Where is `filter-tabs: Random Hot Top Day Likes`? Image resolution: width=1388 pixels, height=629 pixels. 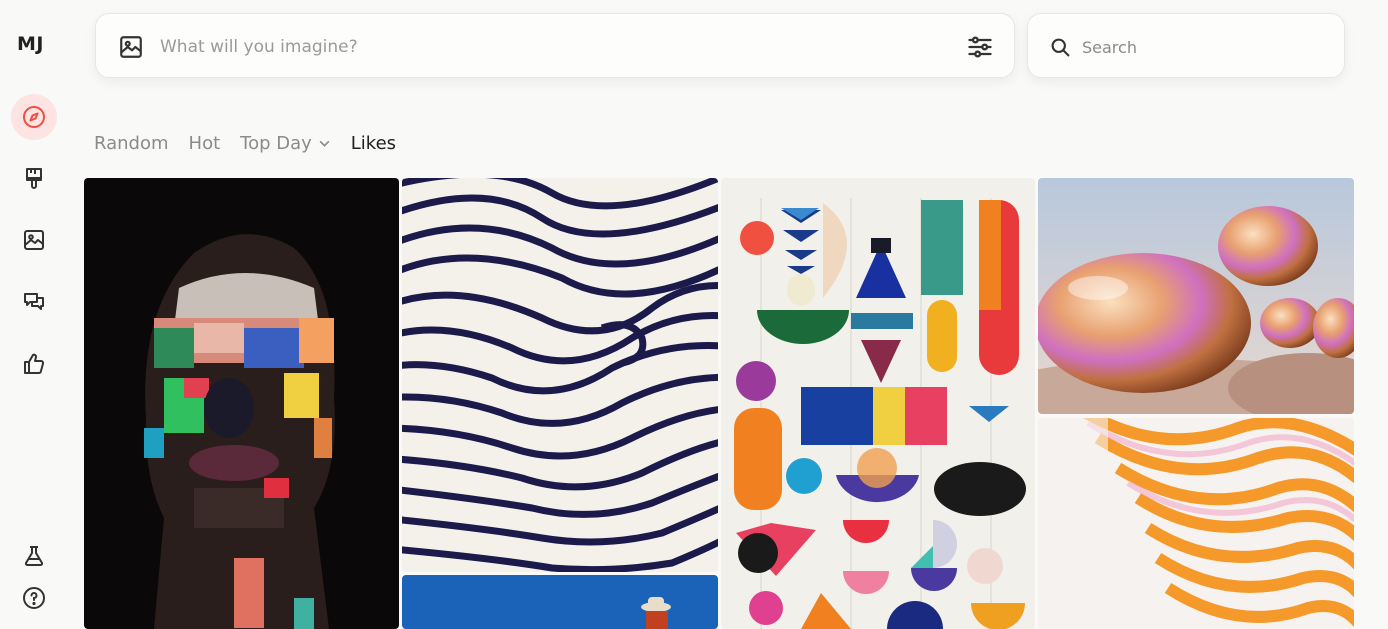 filter-tabs: Random Hot Top Day Likes is located at coordinates (245, 143).